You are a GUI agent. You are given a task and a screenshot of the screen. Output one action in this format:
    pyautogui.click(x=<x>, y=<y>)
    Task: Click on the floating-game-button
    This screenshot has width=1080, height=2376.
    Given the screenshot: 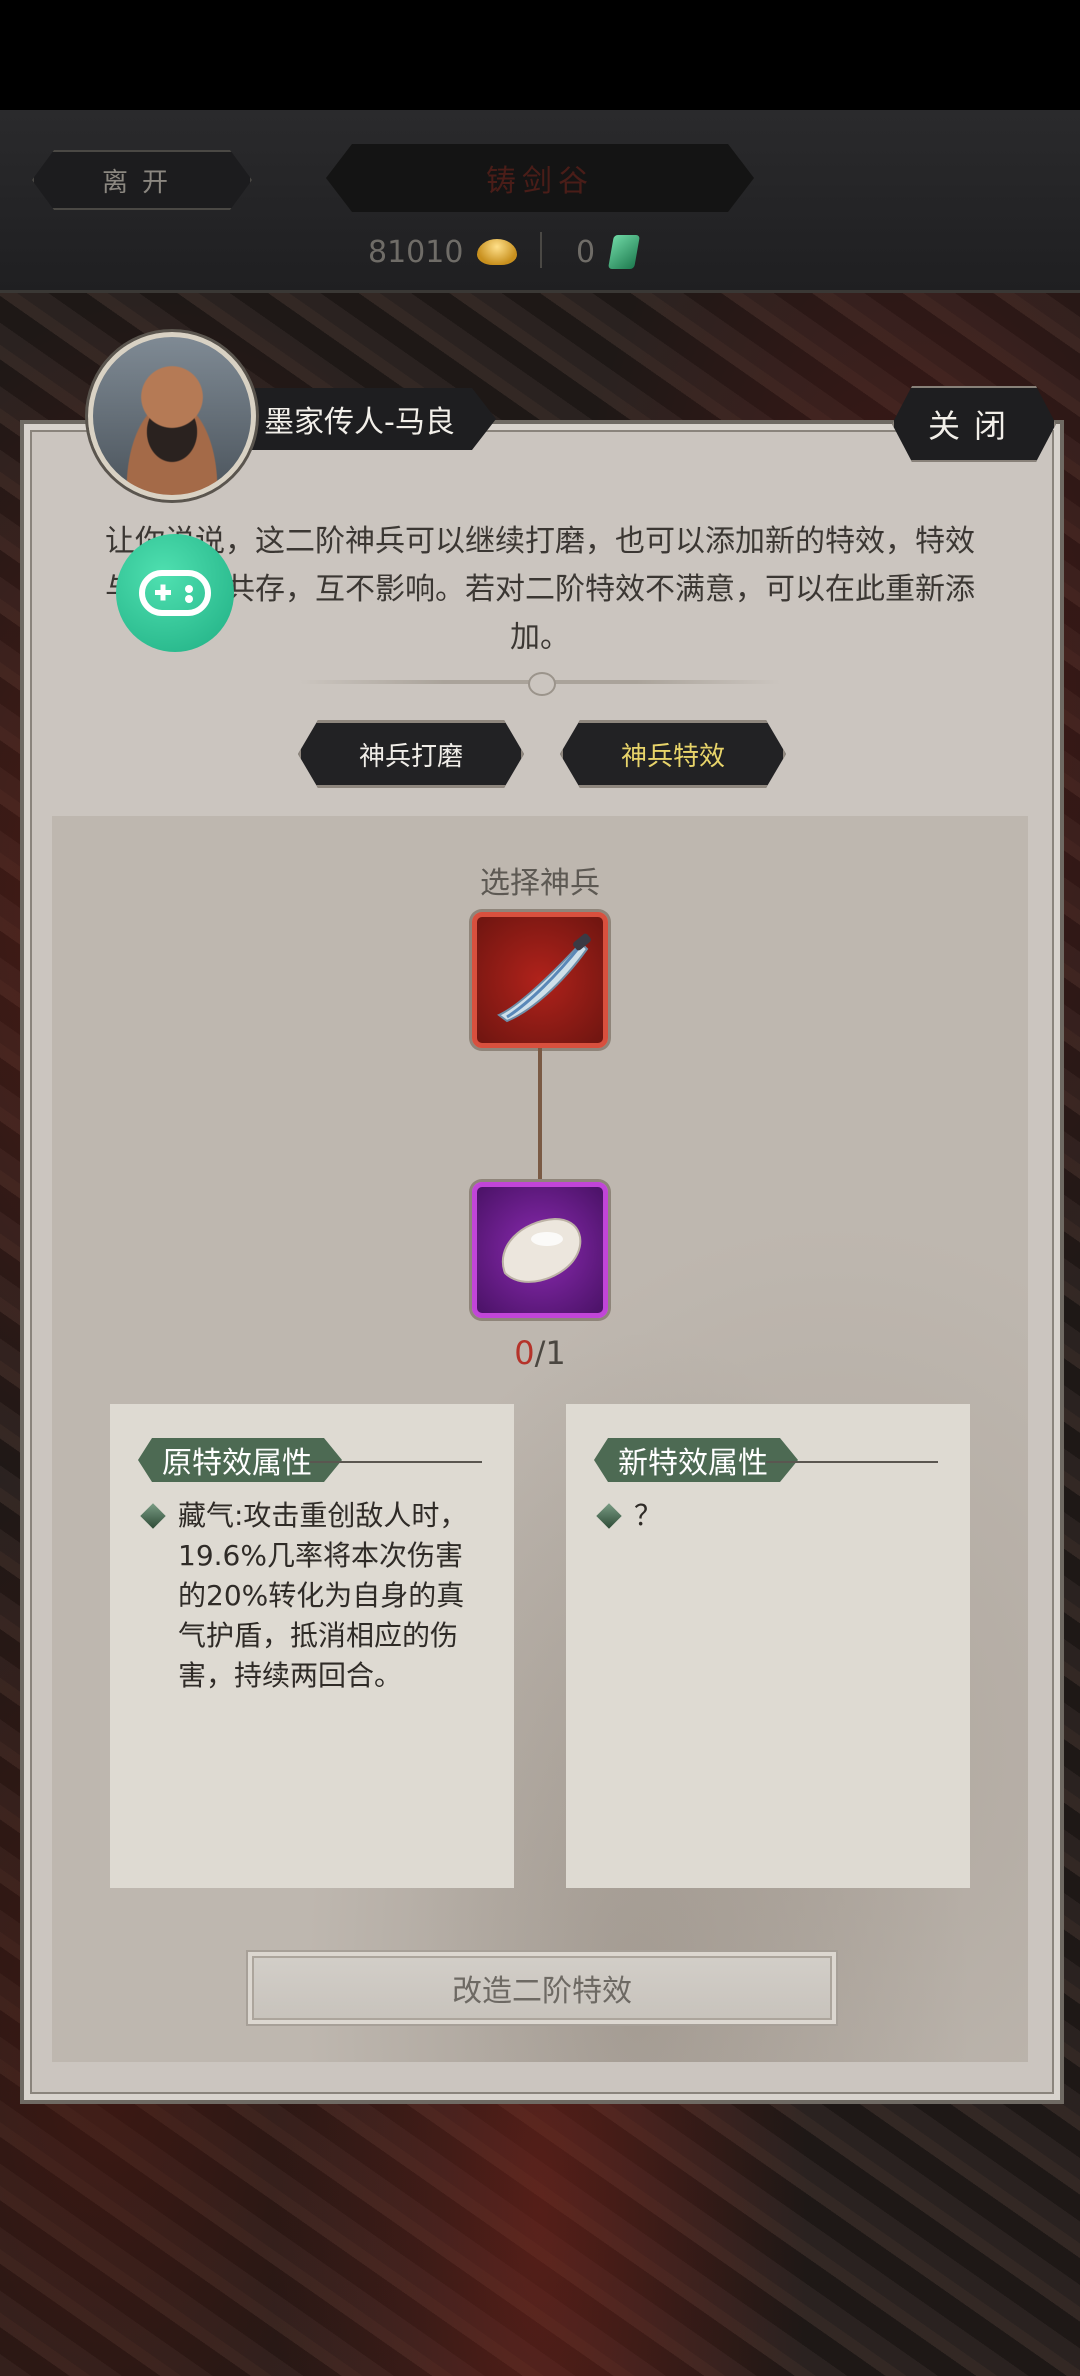 What is the action you would take?
    pyautogui.click(x=175, y=593)
    